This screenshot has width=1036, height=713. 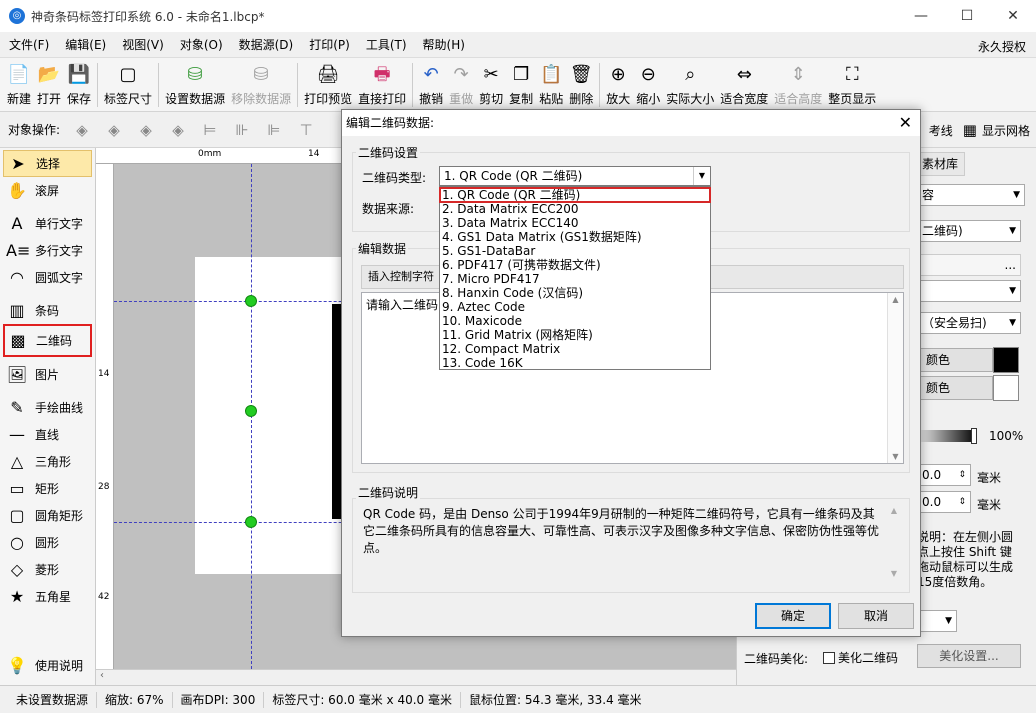 What do you see at coordinates (575, 176) in the screenshot?
I see `qr-type-combobox: 1. QR Code (QR 二维码) ▼` at bounding box center [575, 176].